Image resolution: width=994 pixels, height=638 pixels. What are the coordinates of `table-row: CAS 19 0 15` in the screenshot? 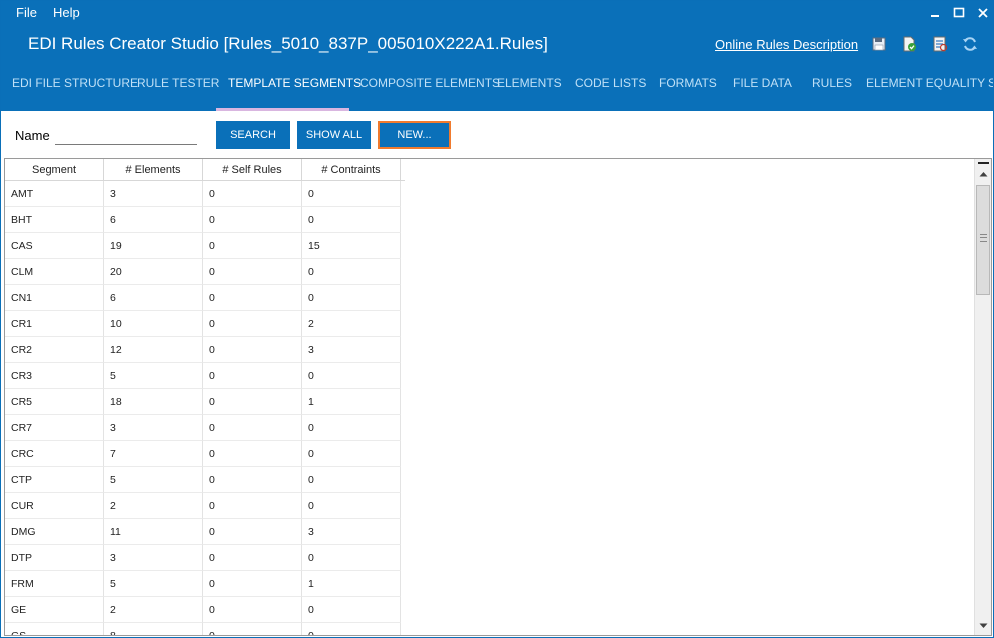 It's located at (205, 246).